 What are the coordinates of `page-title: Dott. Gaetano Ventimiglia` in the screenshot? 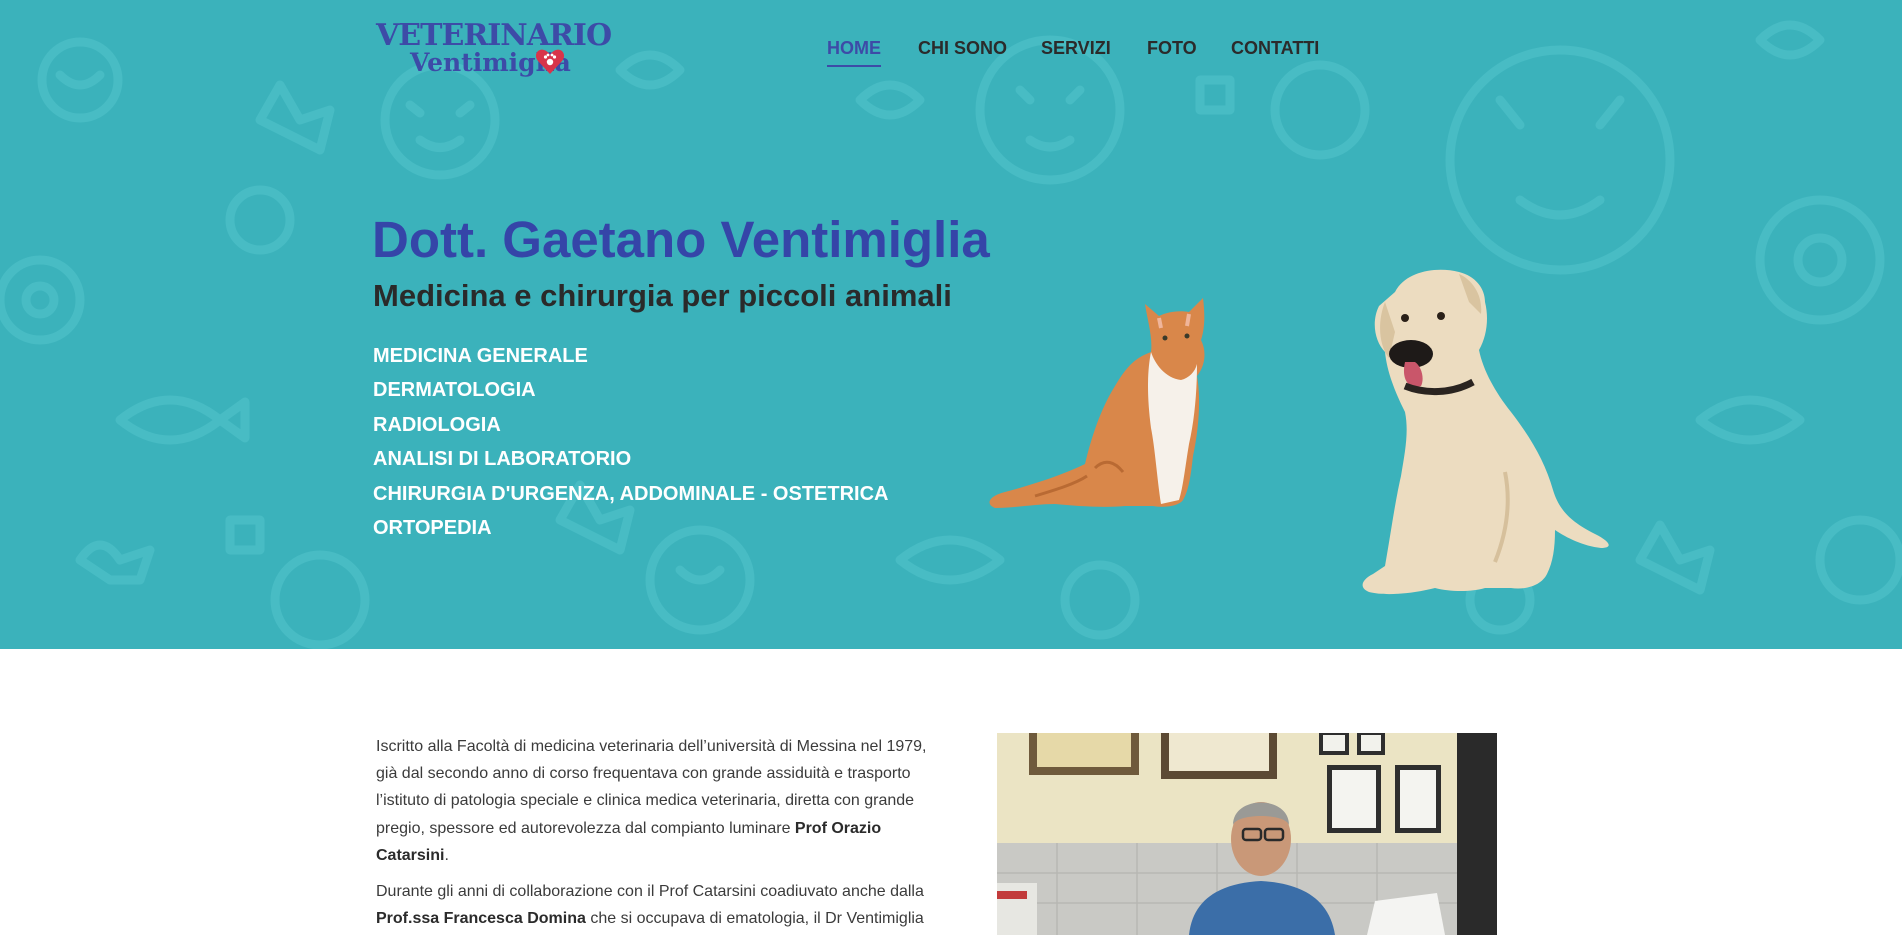 It's located at (681, 239).